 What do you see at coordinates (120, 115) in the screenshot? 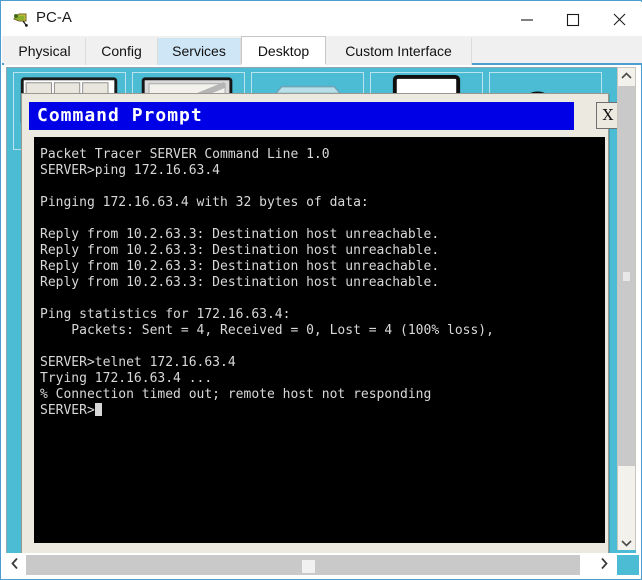
I see `command-prompt-title: Command Prompt` at bounding box center [120, 115].